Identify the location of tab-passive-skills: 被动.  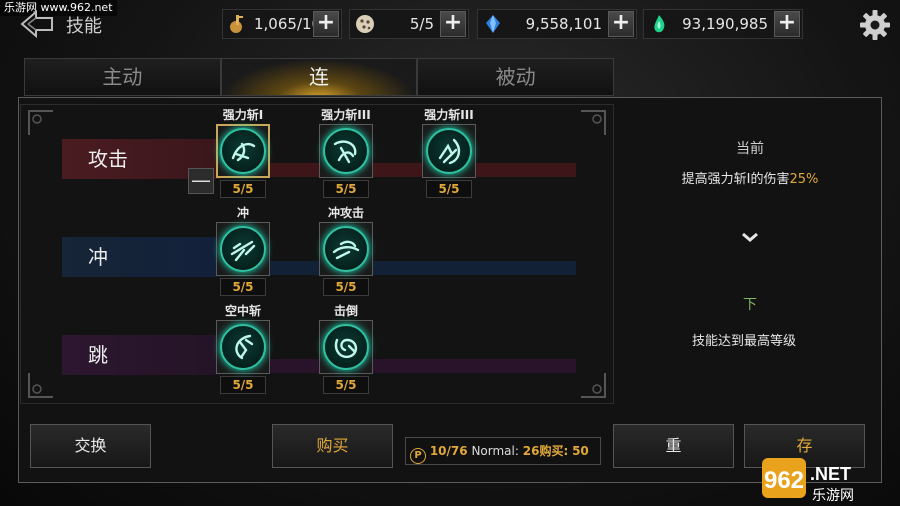
(516, 77).